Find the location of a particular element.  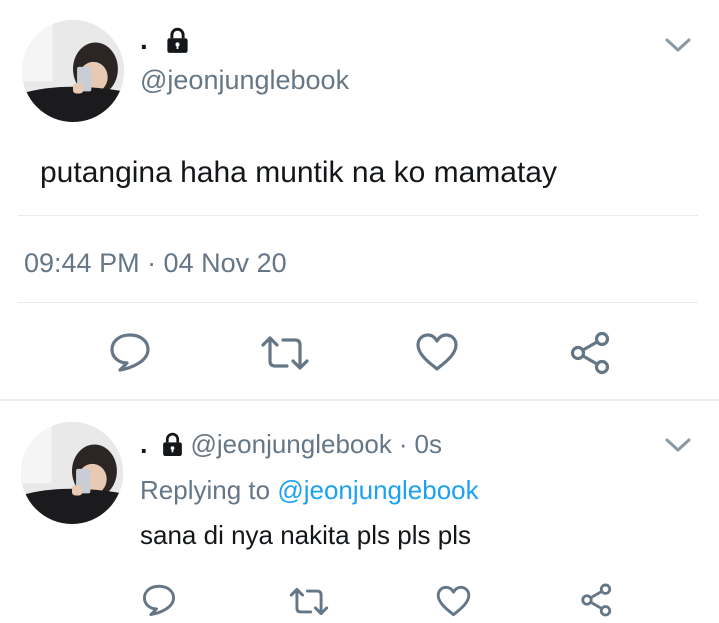

reply-header: . @jeonjunglebook · 0s is located at coordinates (291, 444).